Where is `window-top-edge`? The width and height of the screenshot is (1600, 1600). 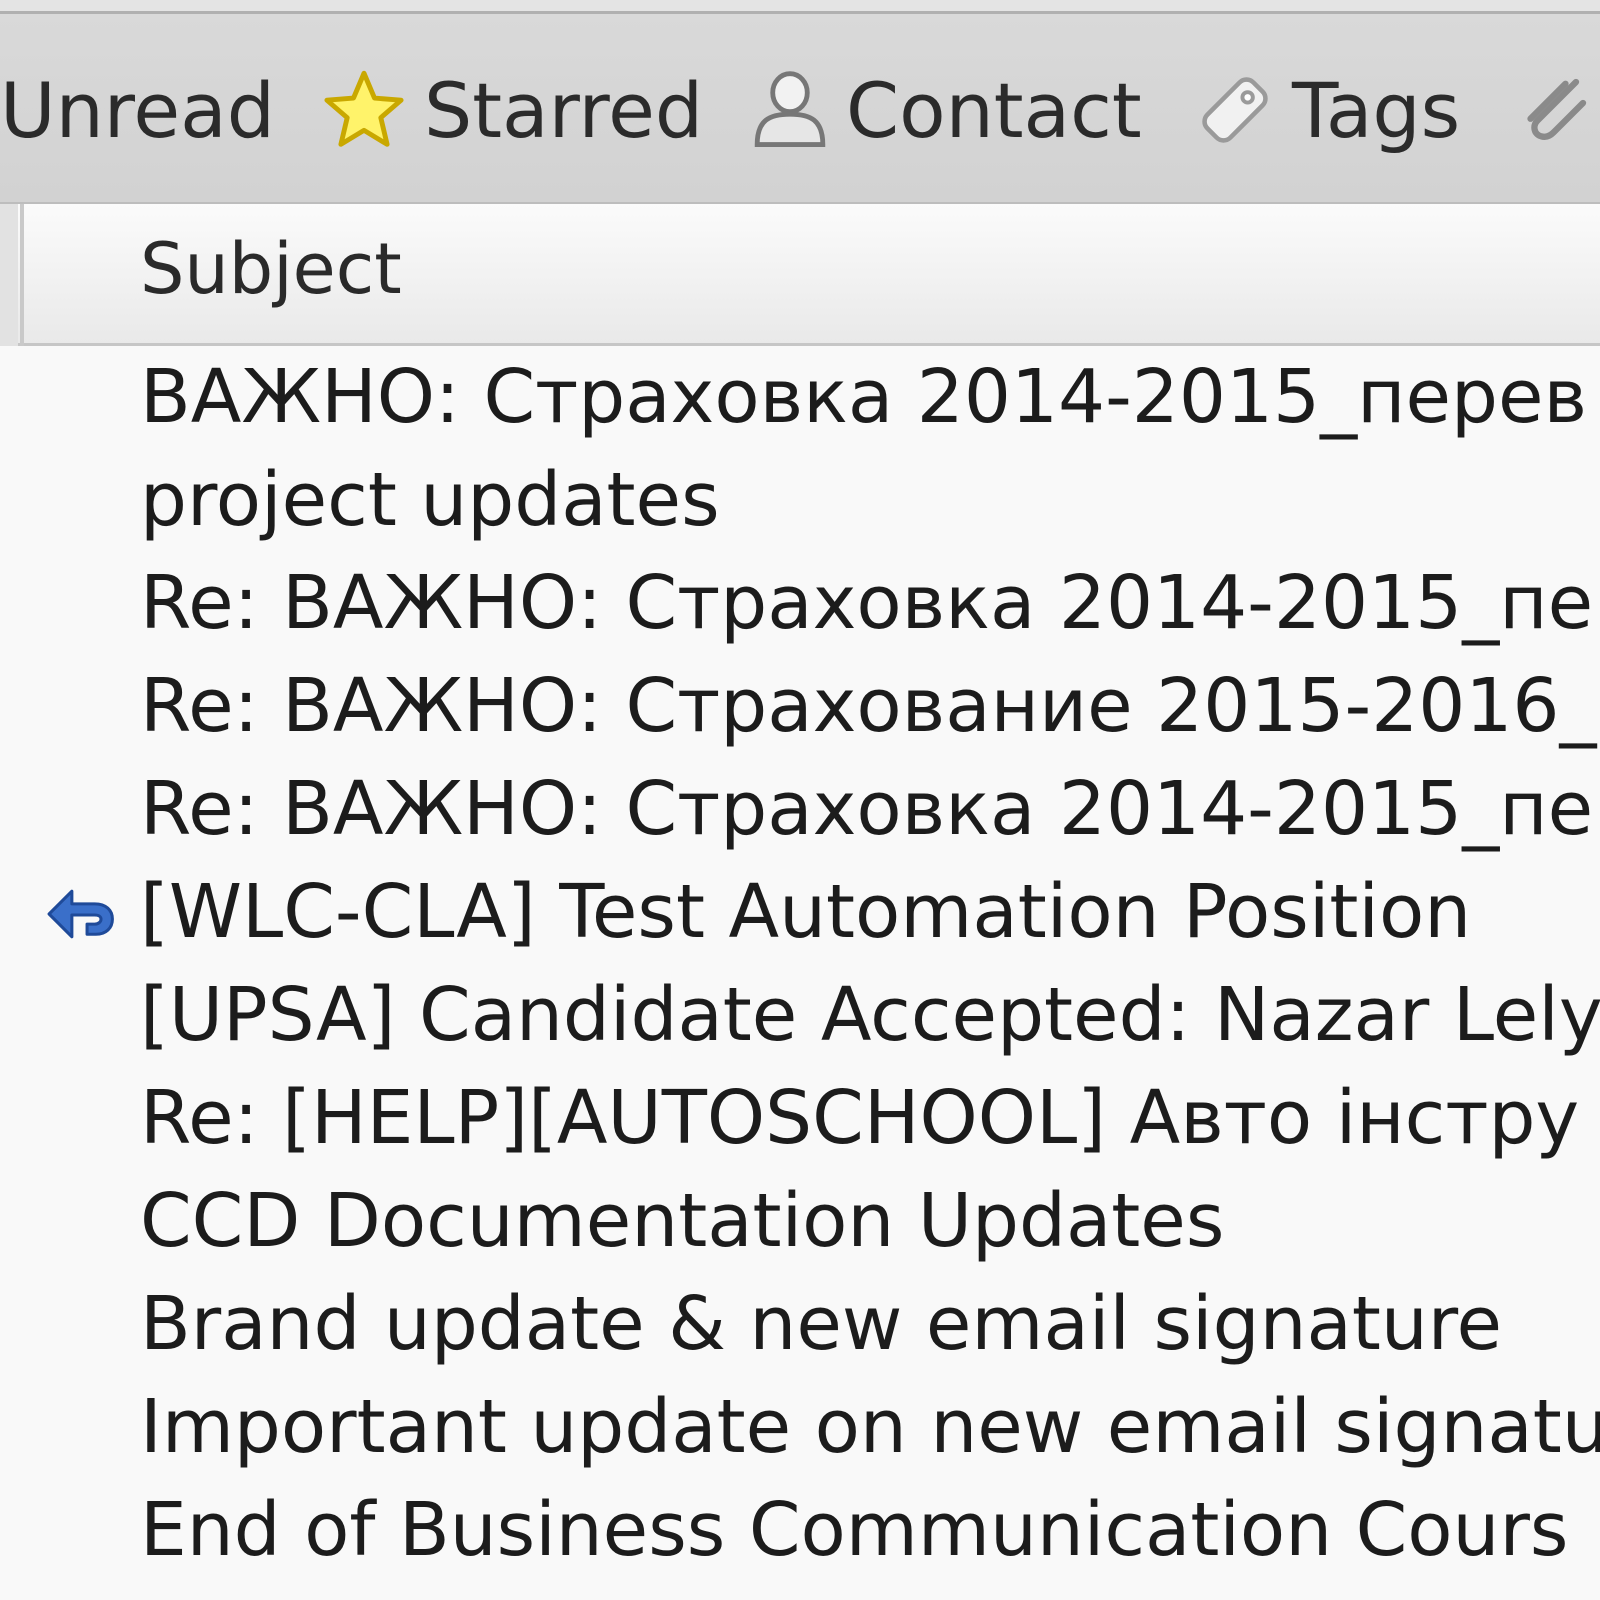 window-top-edge is located at coordinates (800, 7).